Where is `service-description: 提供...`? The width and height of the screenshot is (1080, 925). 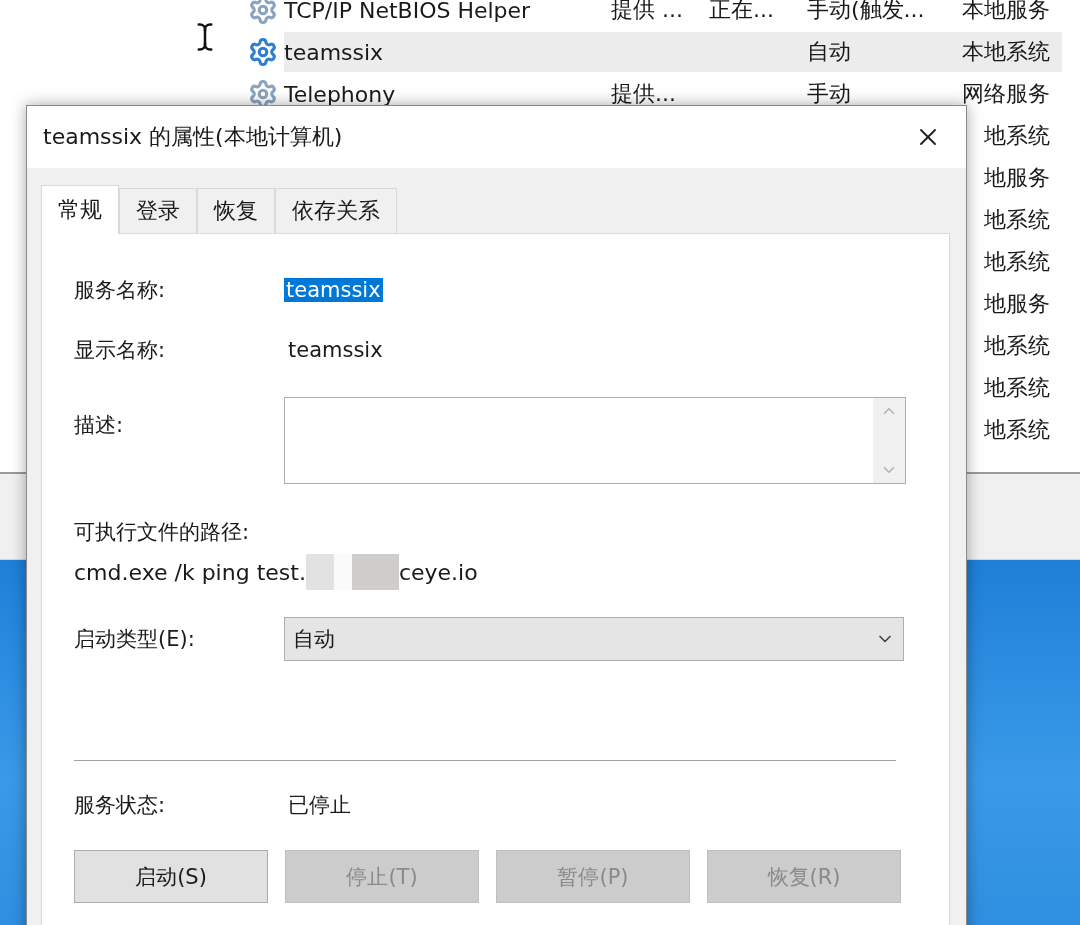 service-description: 提供... is located at coordinates (643, 93).